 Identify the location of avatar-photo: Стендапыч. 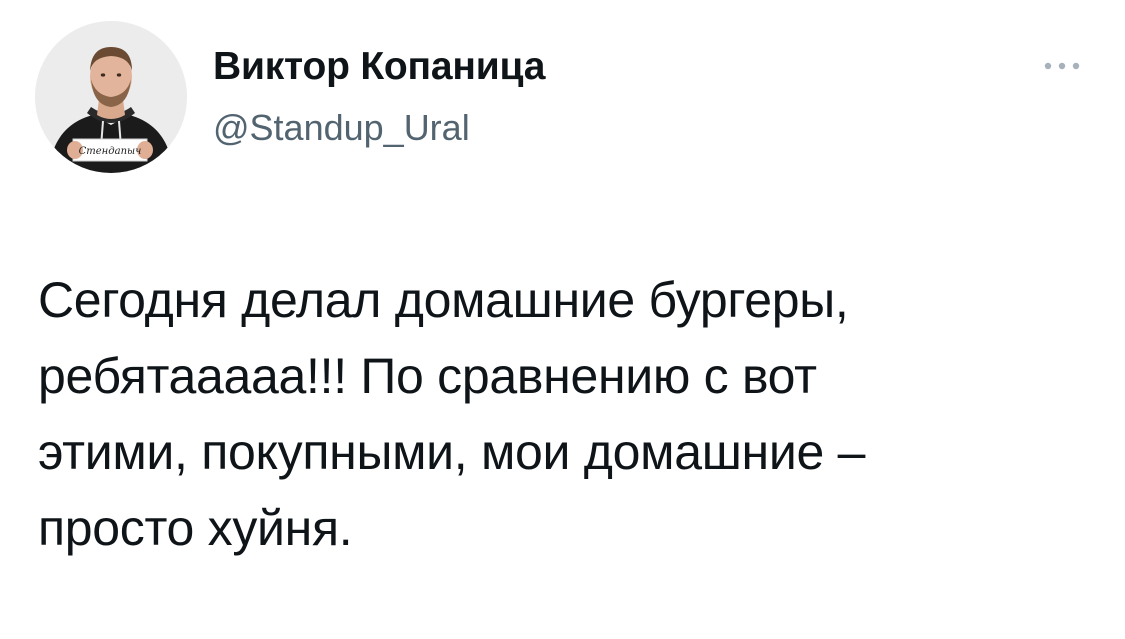
(111, 97).